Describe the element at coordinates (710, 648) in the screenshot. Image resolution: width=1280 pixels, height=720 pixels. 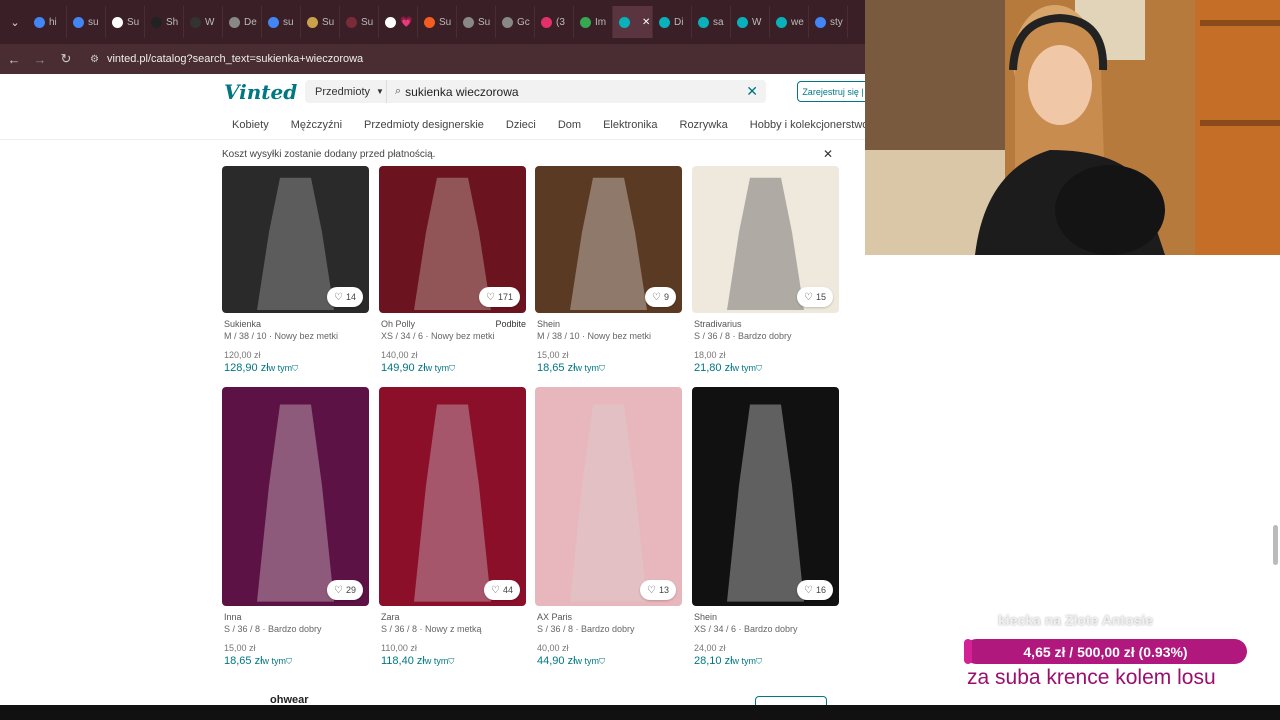
I see `item-price: 24,00 zł` at that location.